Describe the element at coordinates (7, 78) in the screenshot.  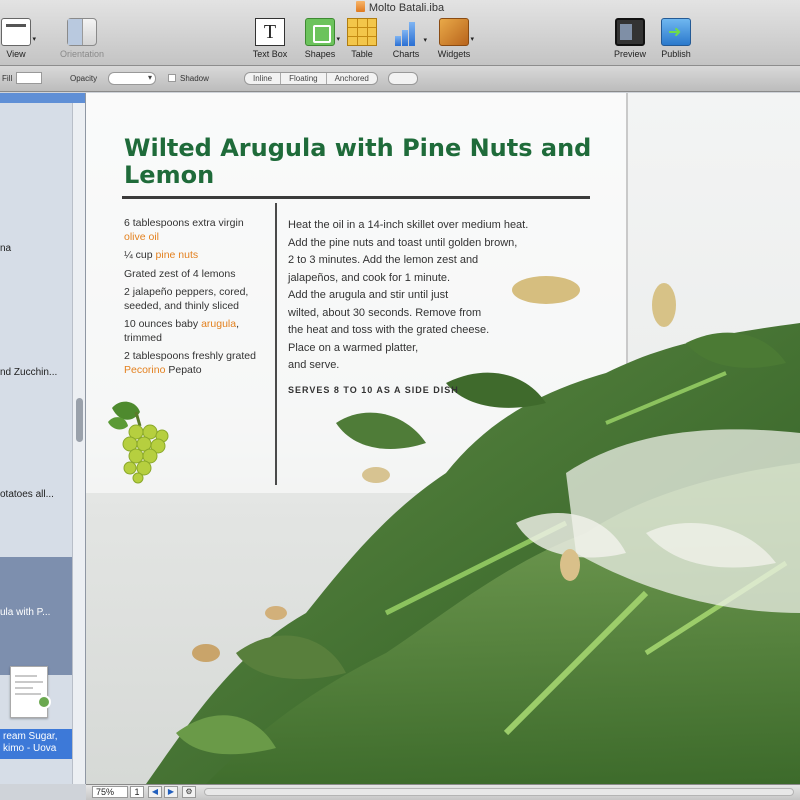
I see `fill-label: Fill` at that location.